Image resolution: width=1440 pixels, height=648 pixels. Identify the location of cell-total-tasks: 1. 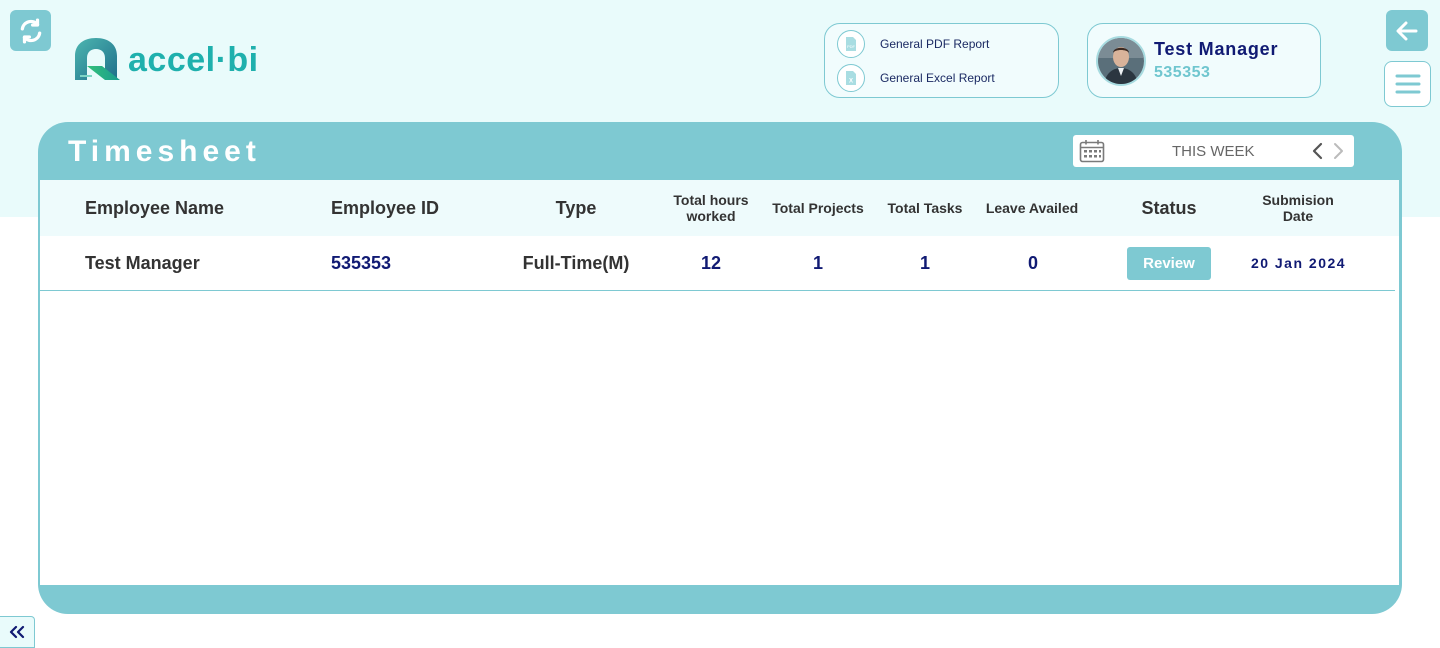
(924, 262).